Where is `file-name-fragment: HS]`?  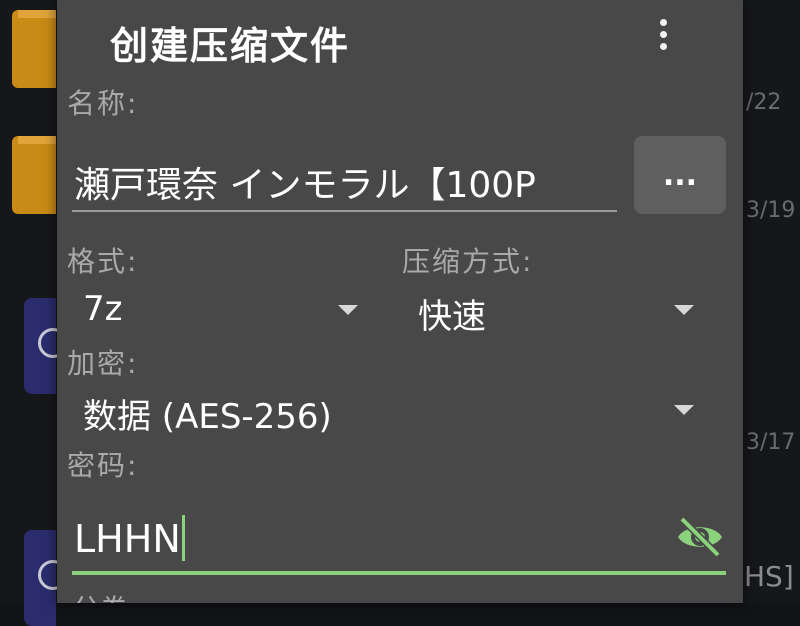
file-name-fragment: HS] is located at coordinates (769, 576).